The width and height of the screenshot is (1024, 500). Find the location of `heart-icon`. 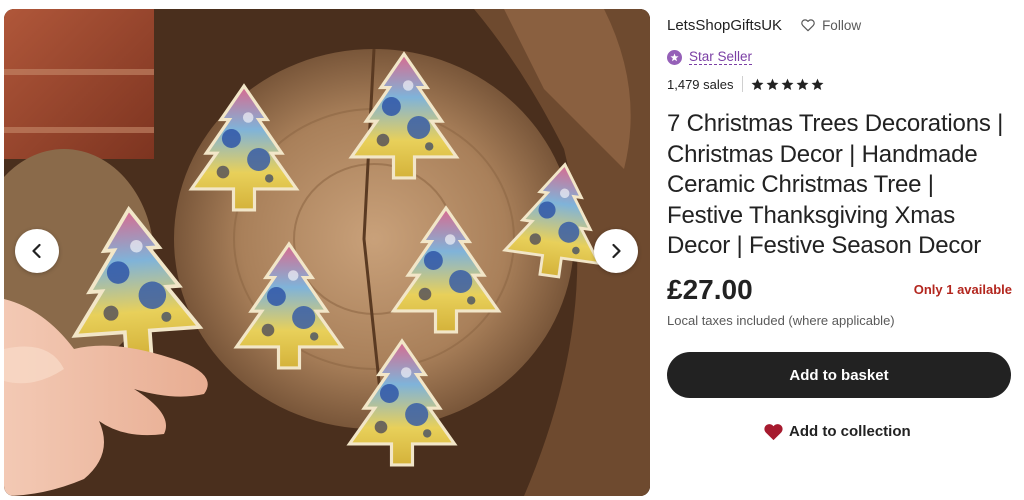

heart-icon is located at coordinates (773, 431).